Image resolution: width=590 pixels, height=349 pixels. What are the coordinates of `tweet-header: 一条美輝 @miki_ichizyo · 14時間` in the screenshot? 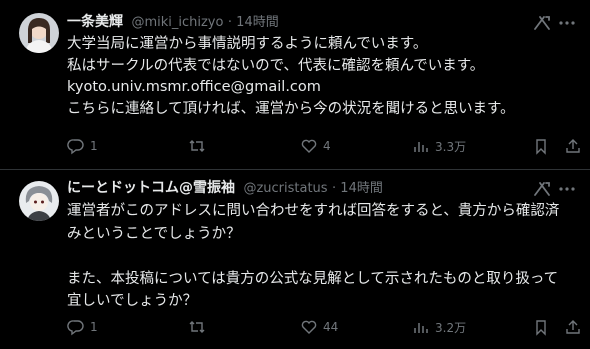 It's located at (173, 22).